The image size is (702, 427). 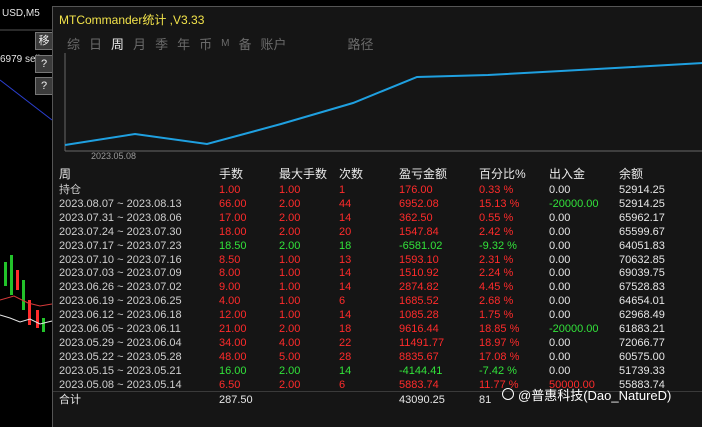 I want to click on row-pnl: 1085.28, so click(x=419, y=315).